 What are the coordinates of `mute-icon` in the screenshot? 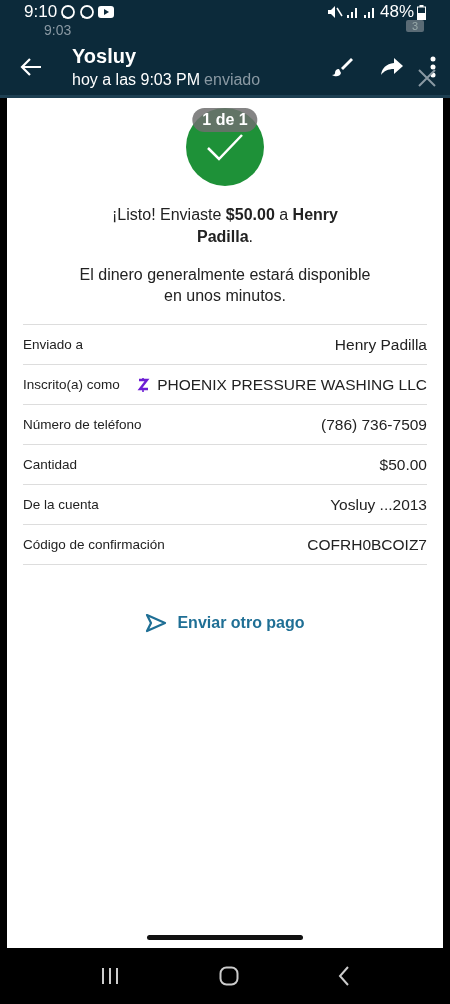 It's located at (334, 12).